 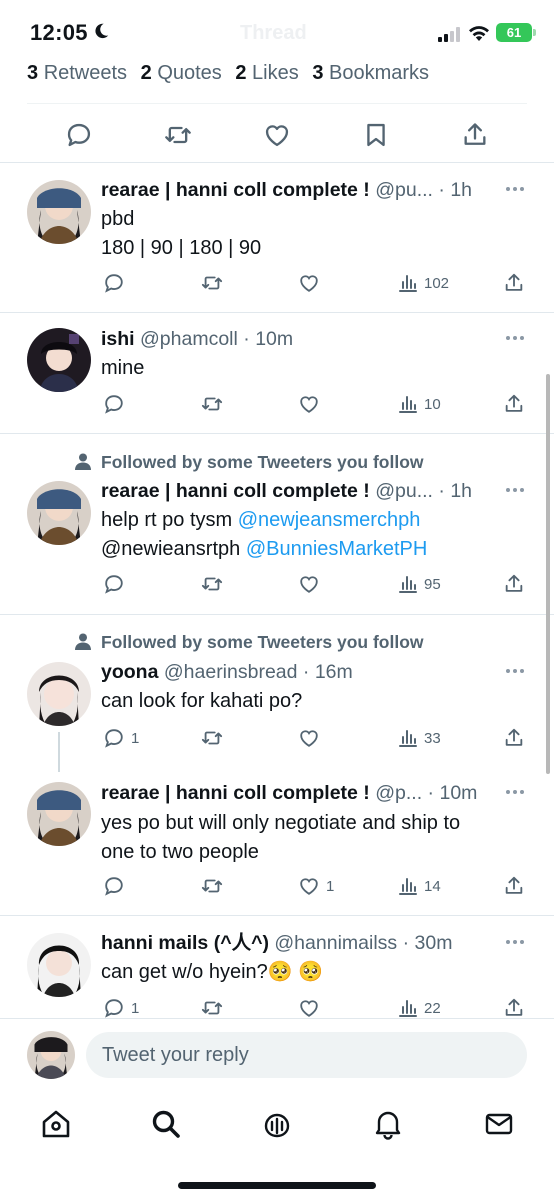 I want to click on tweet-header: yoona @haerinsbread · 16m, so click(x=227, y=672).